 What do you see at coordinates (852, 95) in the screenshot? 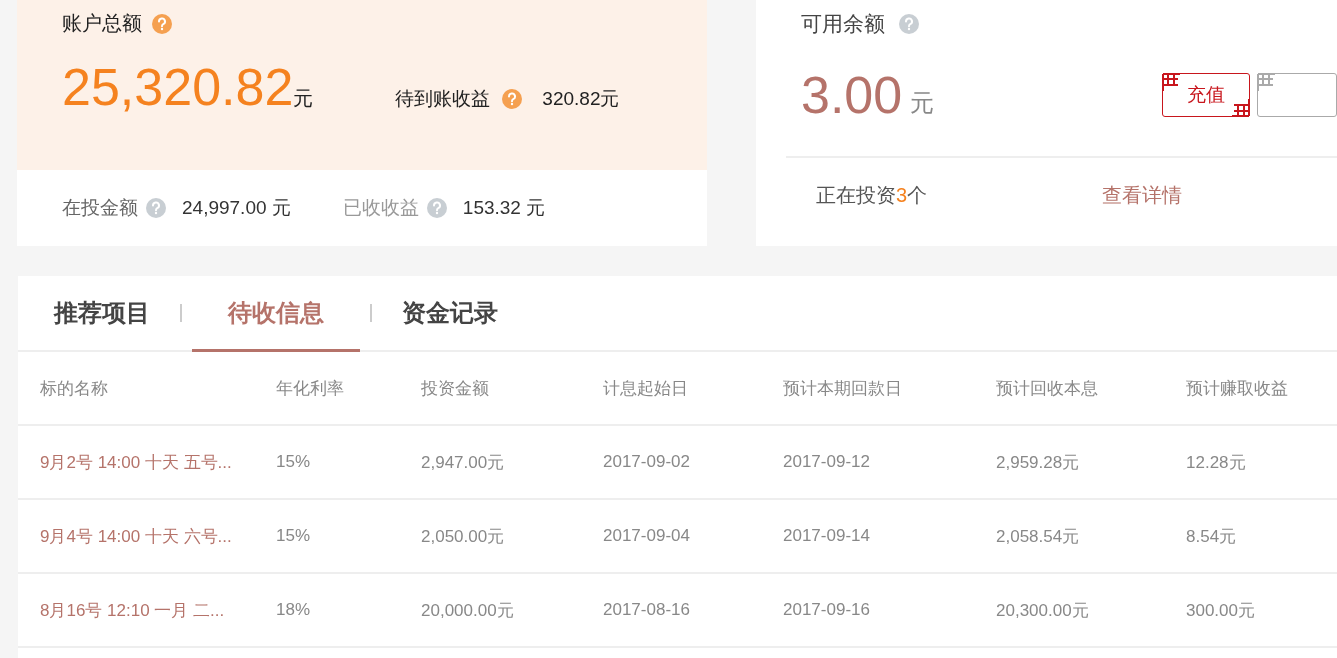
I see `balance-amount: 3.00` at bounding box center [852, 95].